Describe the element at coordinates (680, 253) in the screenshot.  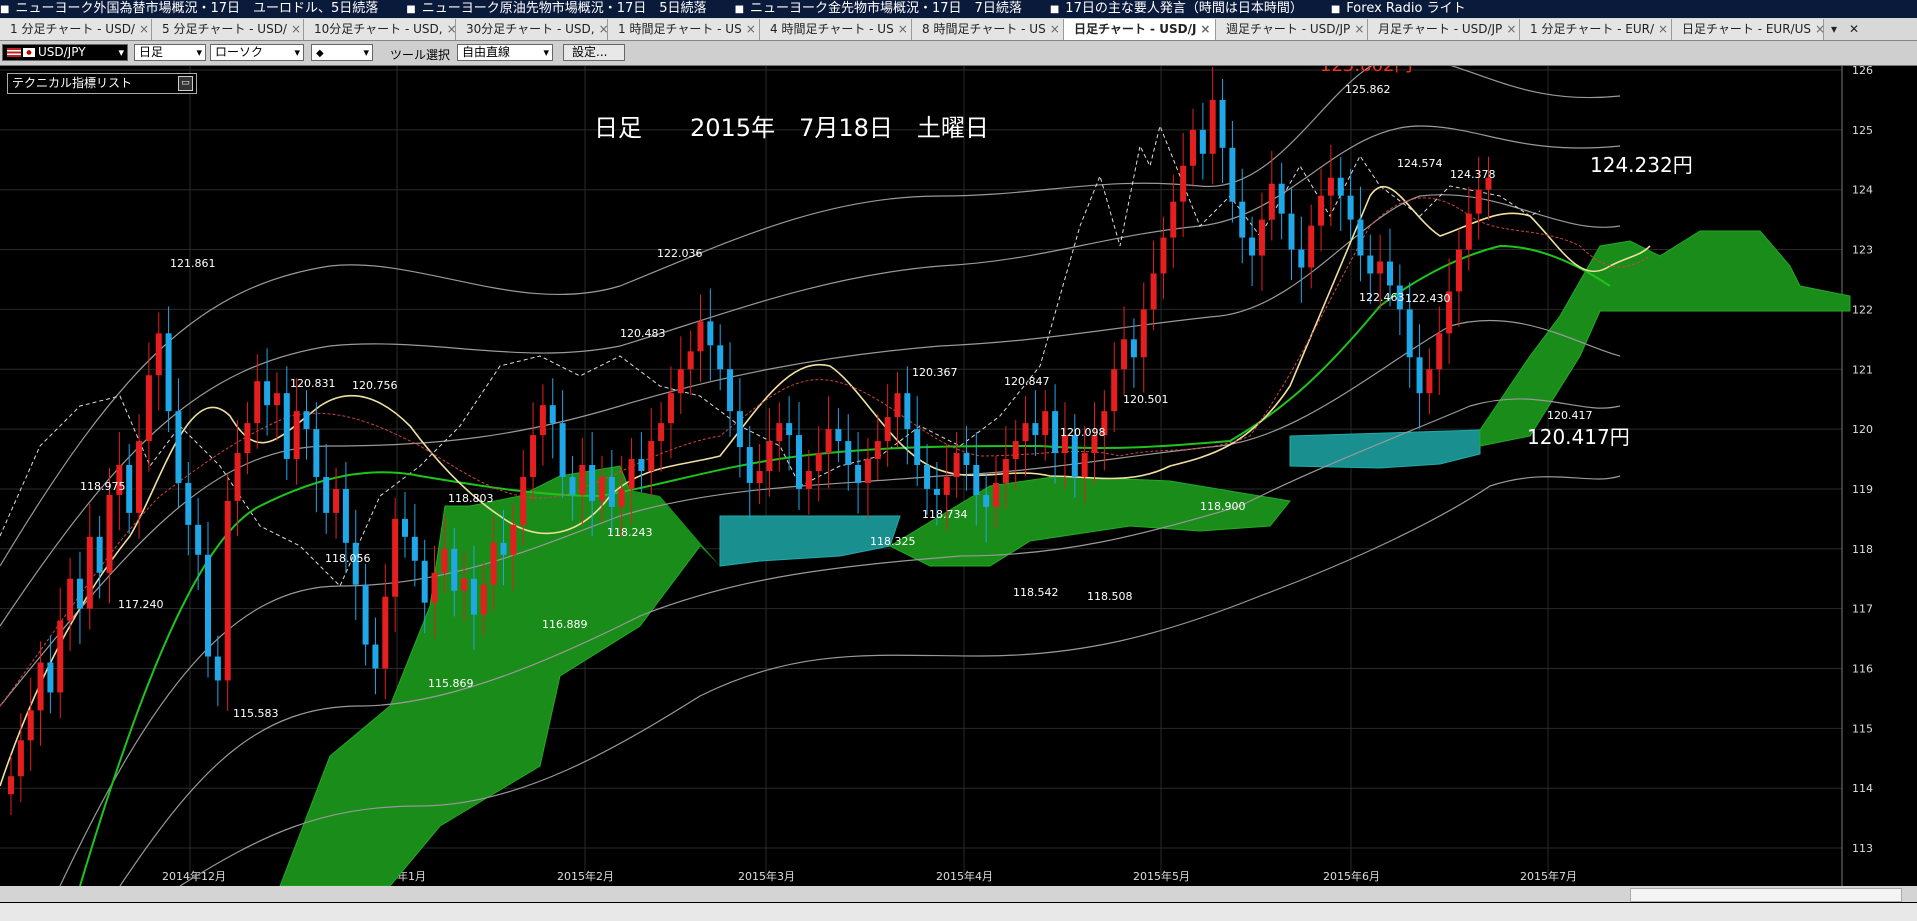
I see `price-label: 122.036` at that location.